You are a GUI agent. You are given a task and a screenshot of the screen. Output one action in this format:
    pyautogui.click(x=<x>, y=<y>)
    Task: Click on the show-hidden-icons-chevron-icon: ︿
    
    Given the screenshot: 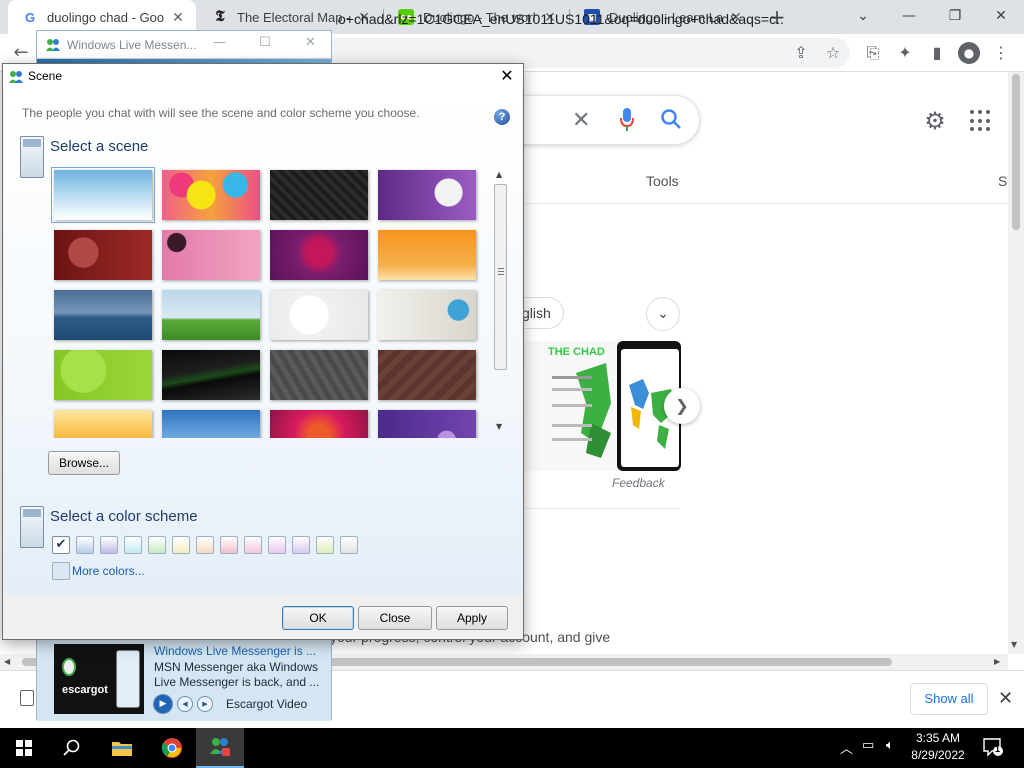 What is the action you would take?
    pyautogui.click(x=846, y=747)
    